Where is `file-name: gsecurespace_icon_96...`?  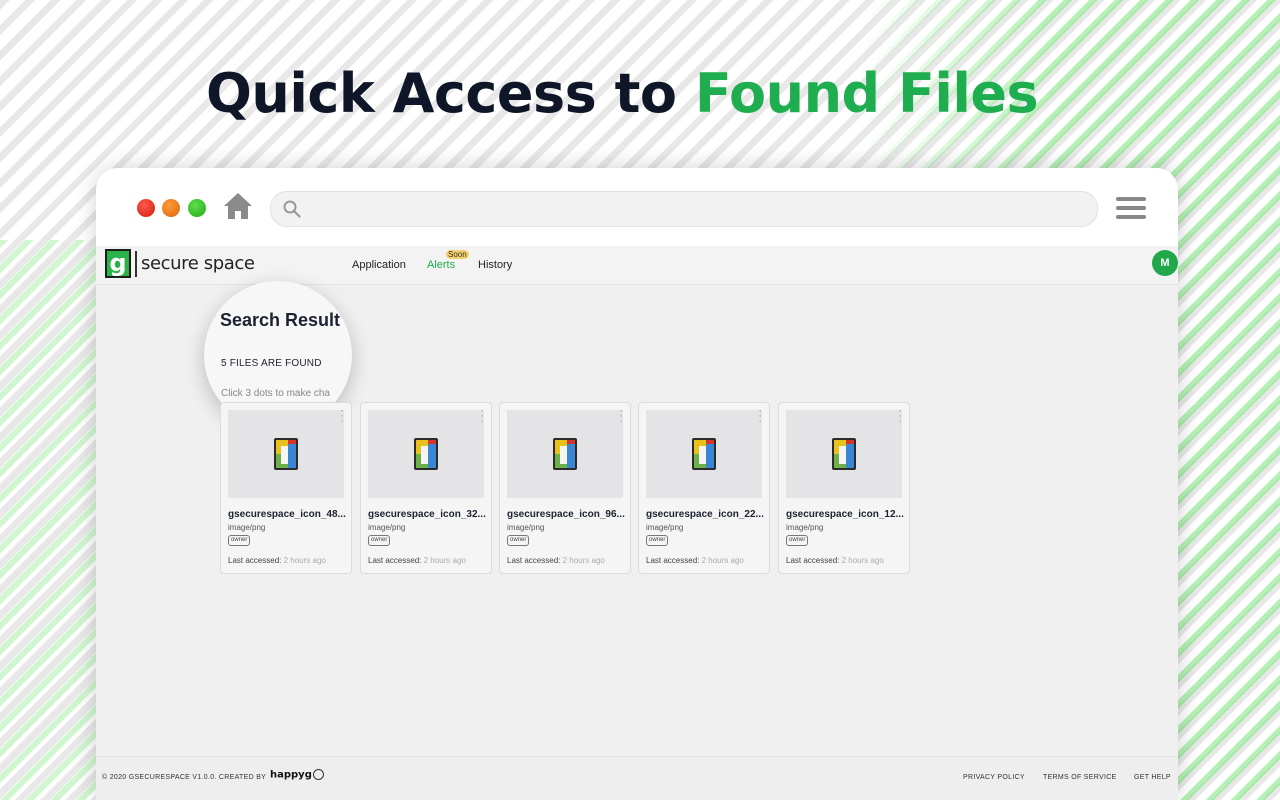
file-name: gsecurespace_icon_96... is located at coordinates (566, 514).